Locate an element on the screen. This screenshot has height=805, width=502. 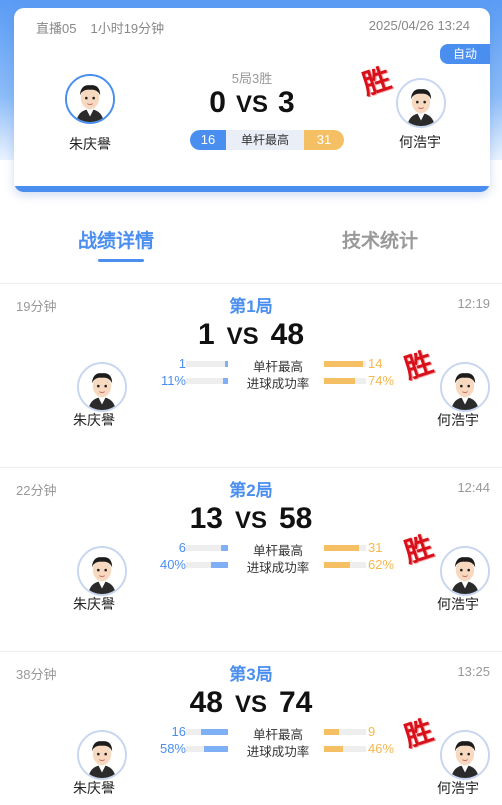
match-duration: 1小时19分钟 is located at coordinates (127, 28).